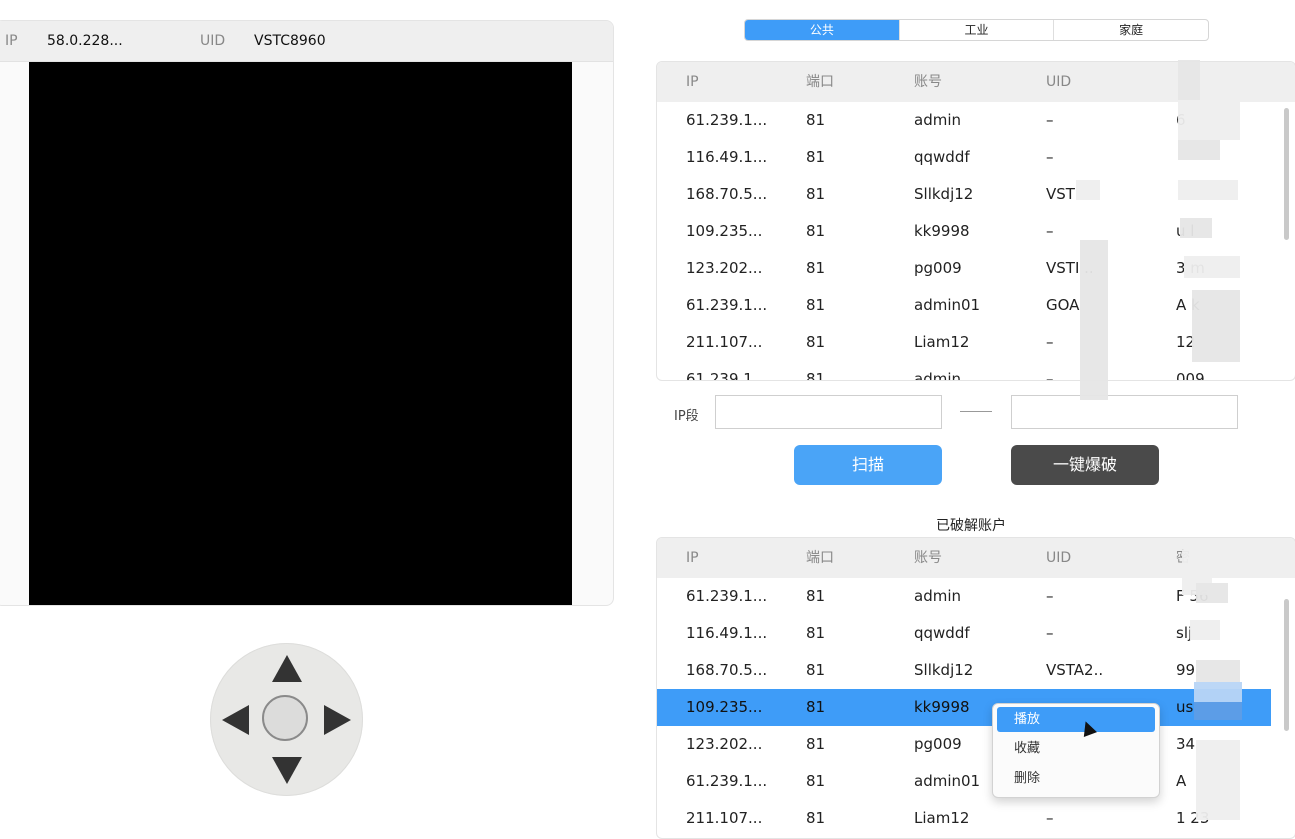 The width and height of the screenshot is (1295, 839). I want to click on segment-industrial: 工业, so click(976, 30).